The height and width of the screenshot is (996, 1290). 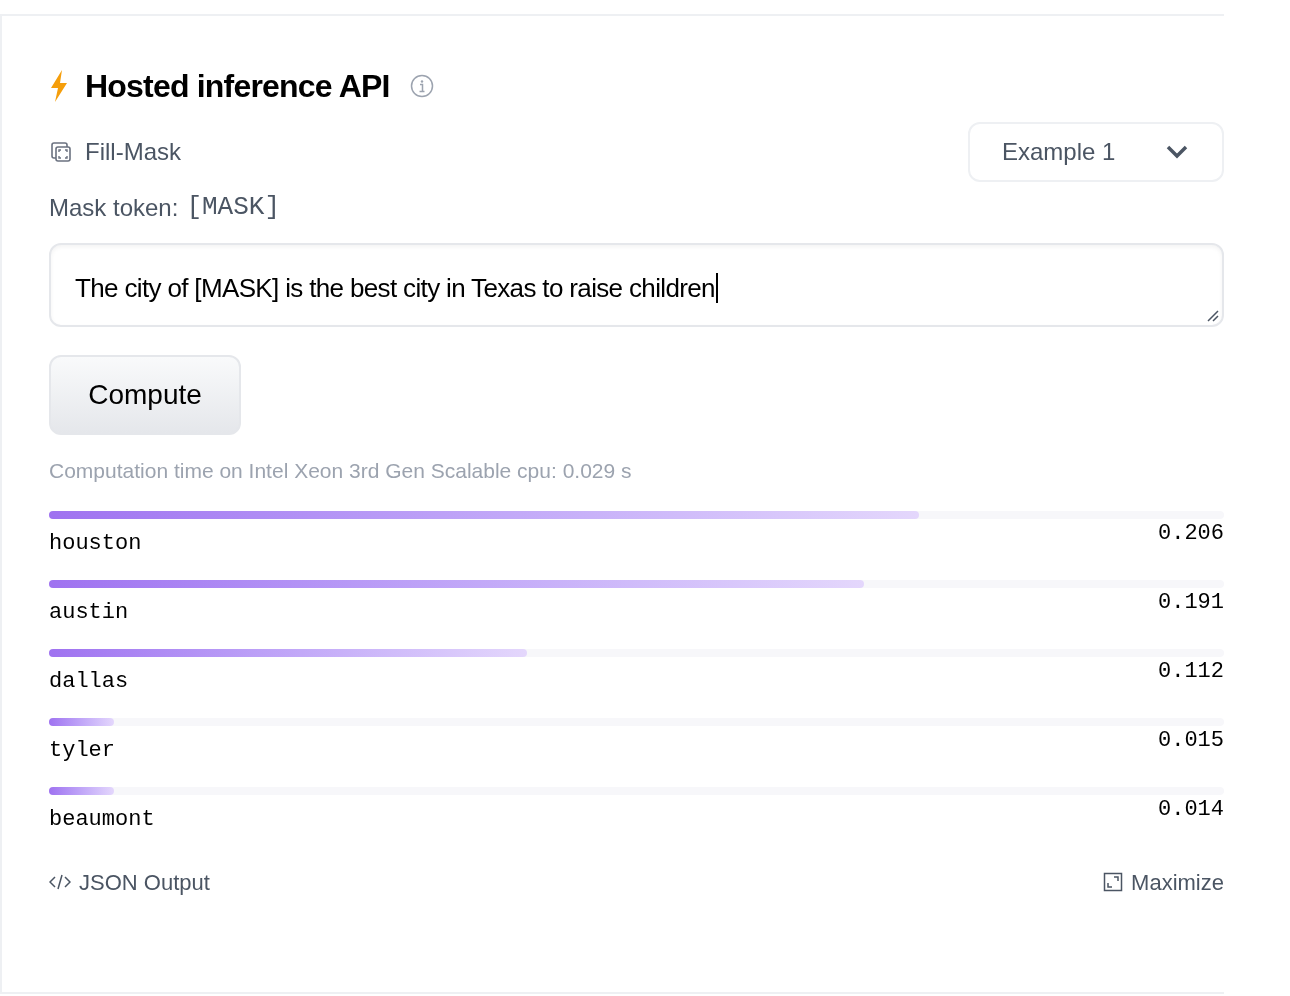 I want to click on result-label: austin, so click(x=89, y=612).